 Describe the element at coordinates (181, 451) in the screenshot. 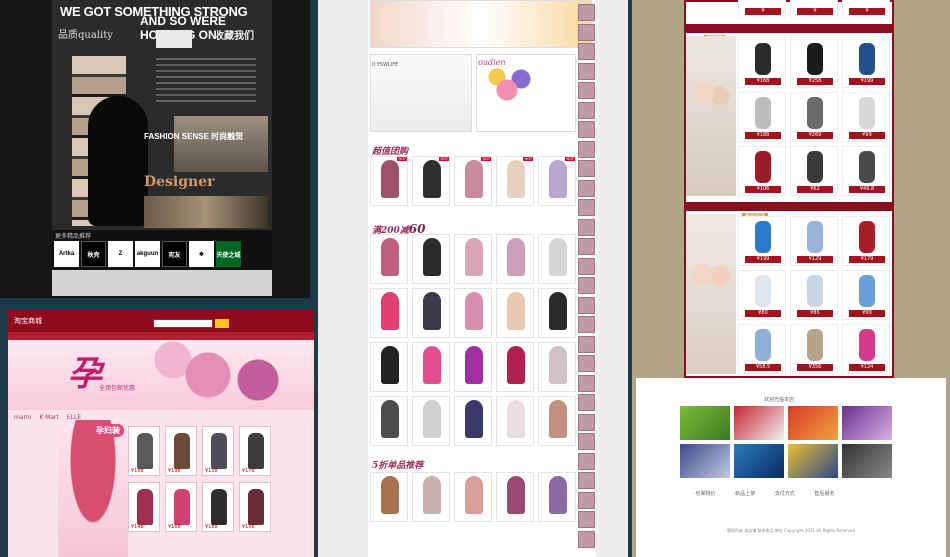

I see `product-card: ¥198` at that location.